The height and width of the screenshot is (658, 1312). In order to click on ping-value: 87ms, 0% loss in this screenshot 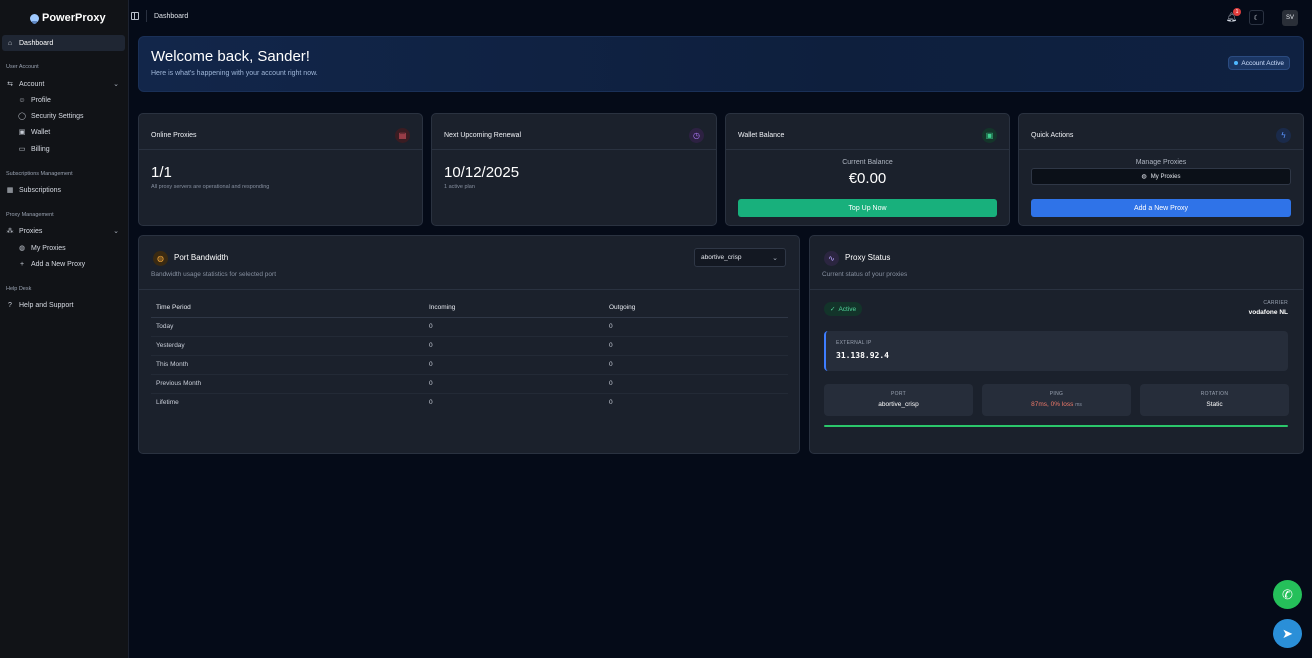, I will do `click(1052, 404)`.